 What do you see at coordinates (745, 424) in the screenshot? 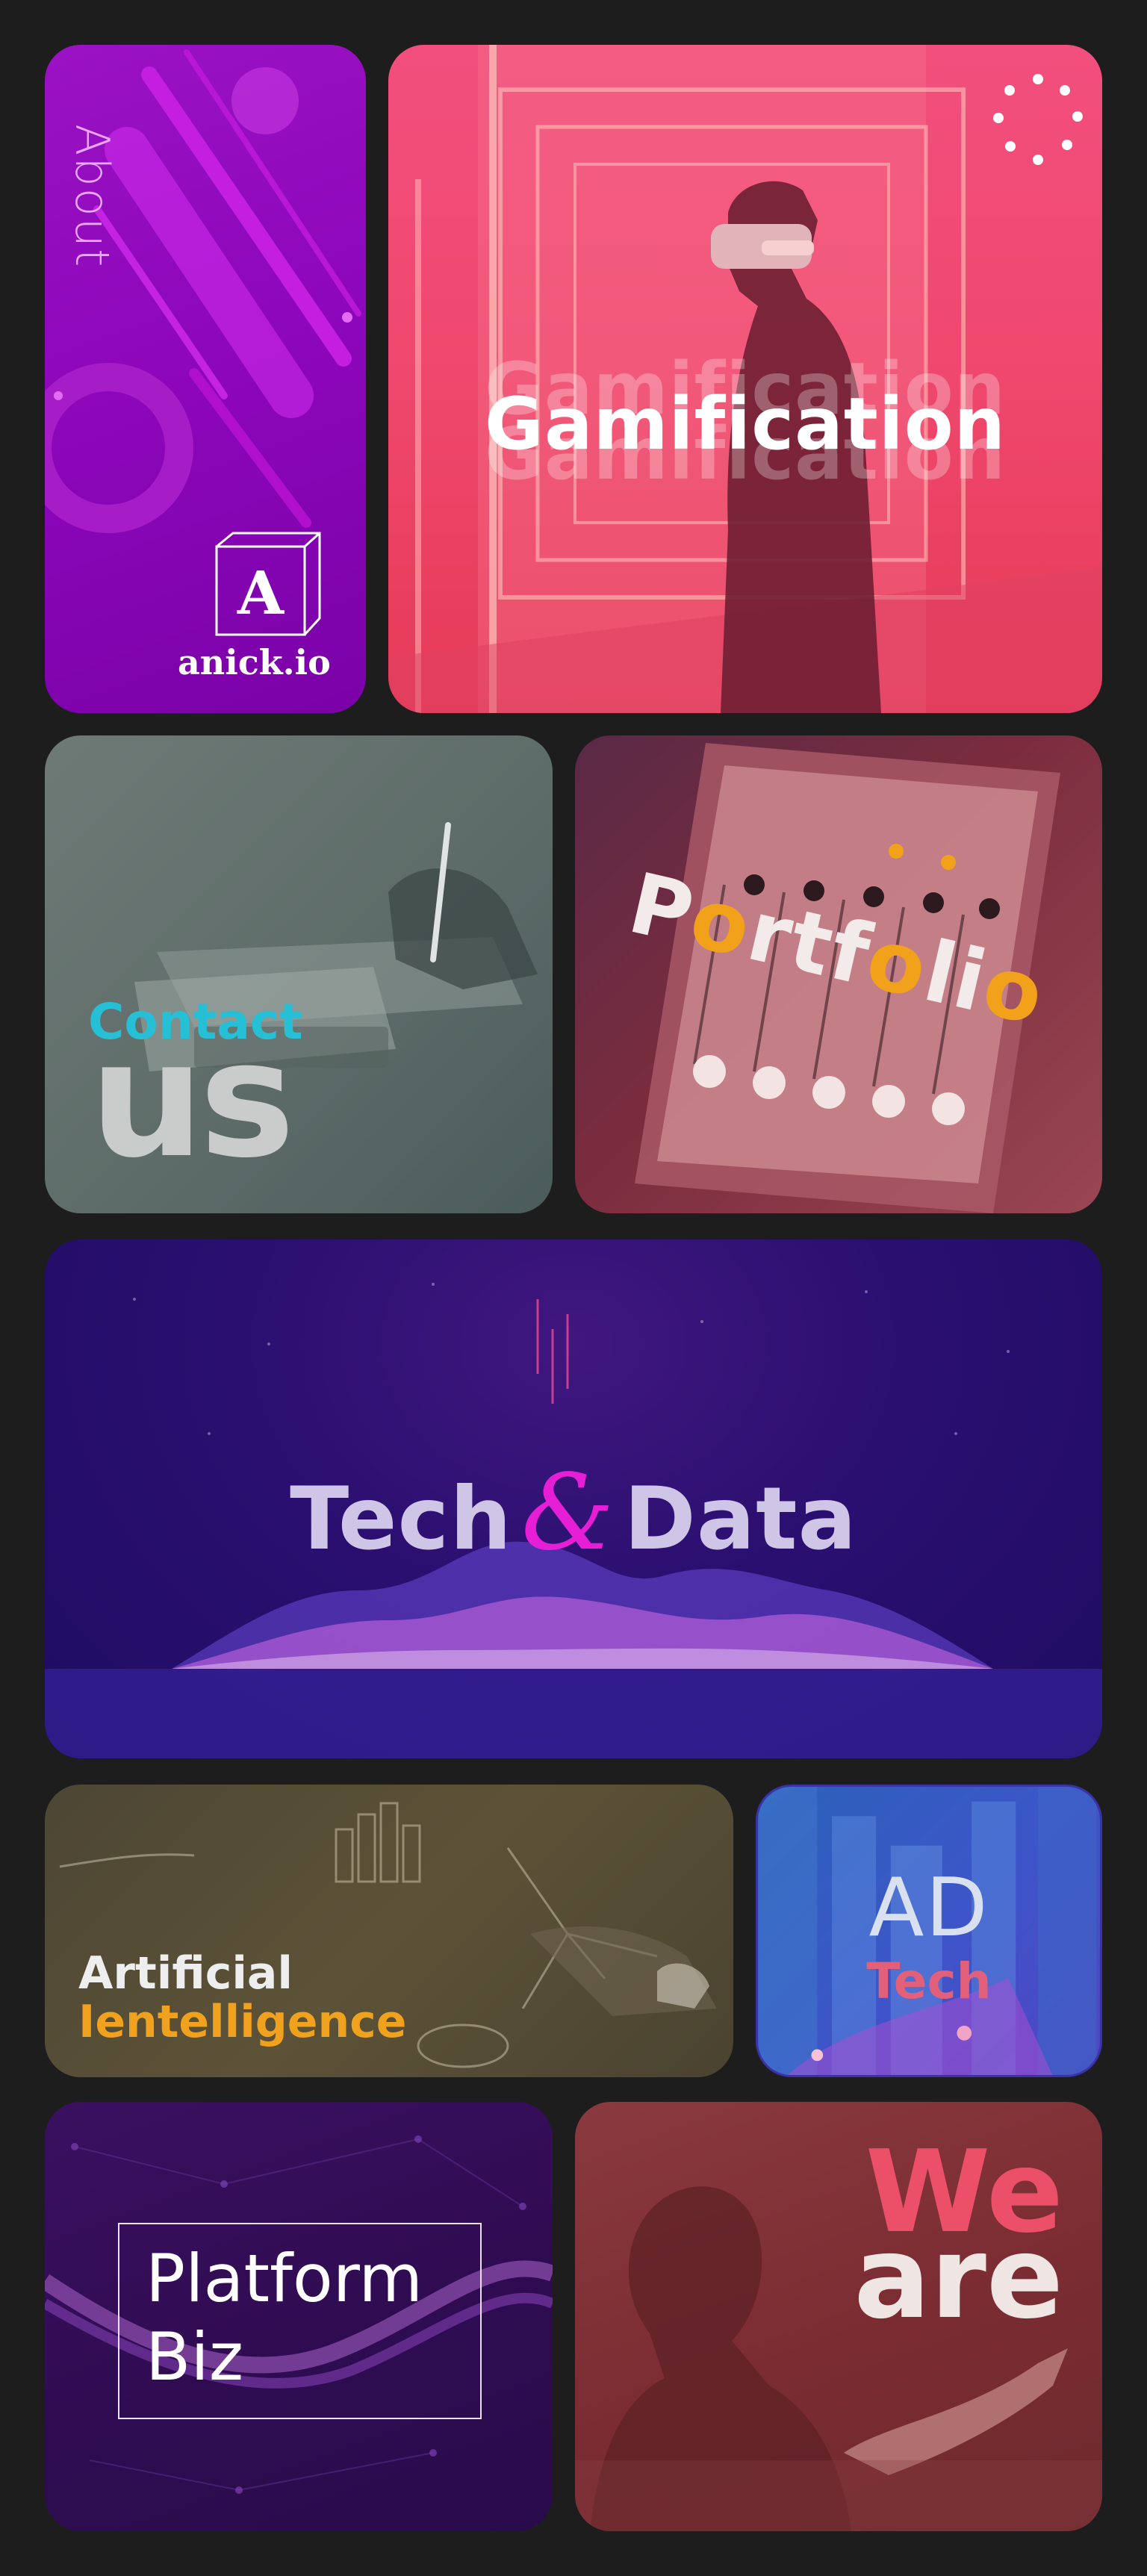
I see `gamification-title: Gamification` at bounding box center [745, 424].